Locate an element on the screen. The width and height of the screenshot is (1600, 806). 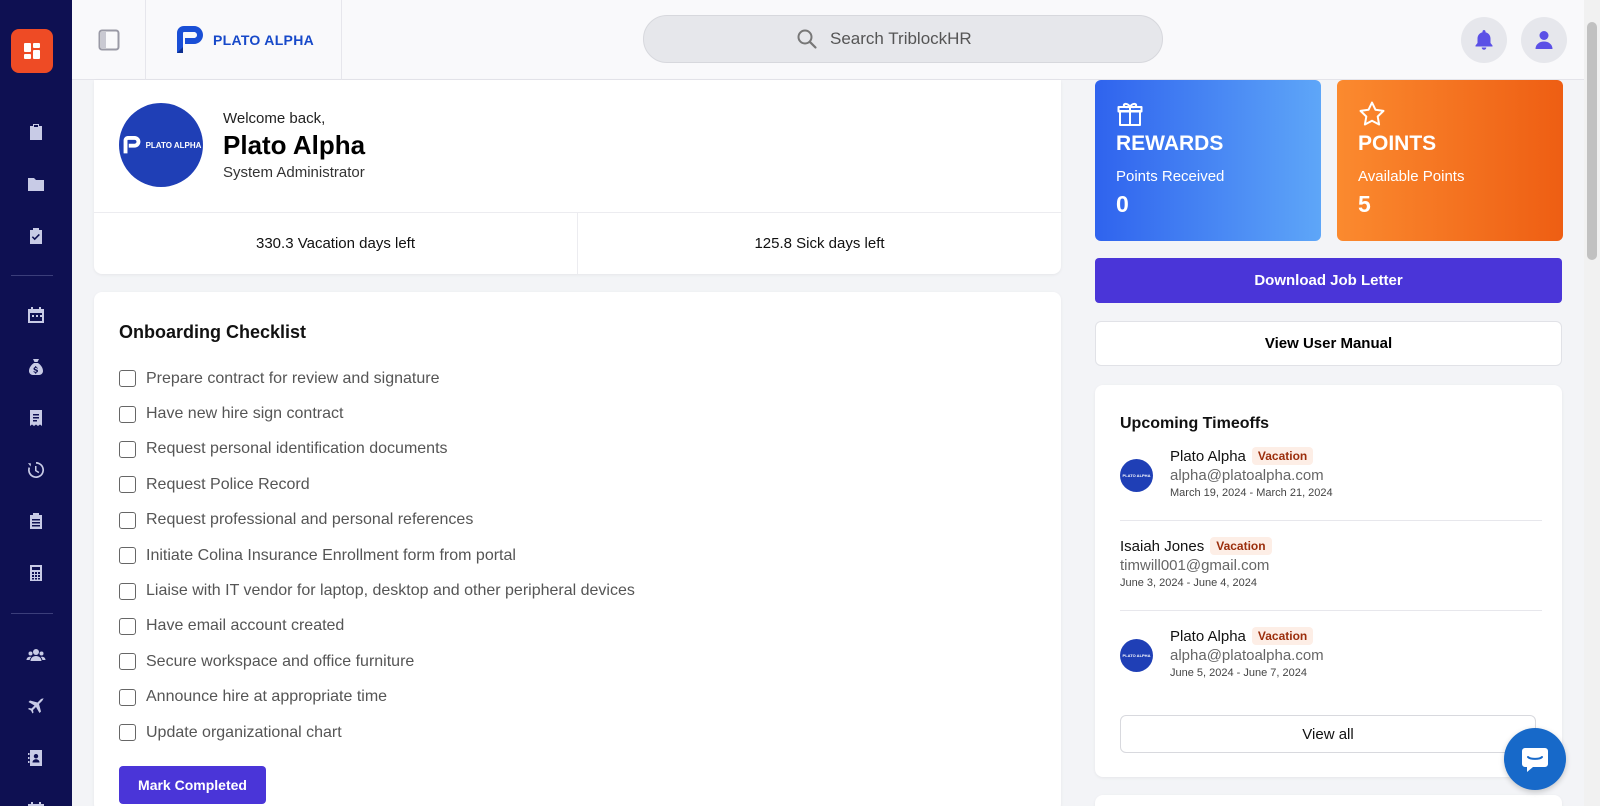
receipt-icon is located at coordinates (36, 418).